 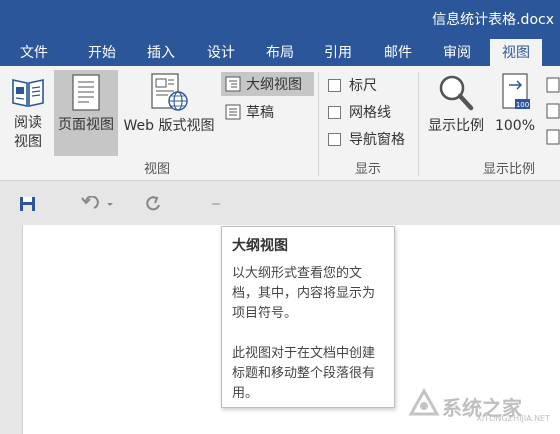 What do you see at coordinates (86, 113) in the screenshot?
I see `print-layout-button: 页面视图` at bounding box center [86, 113].